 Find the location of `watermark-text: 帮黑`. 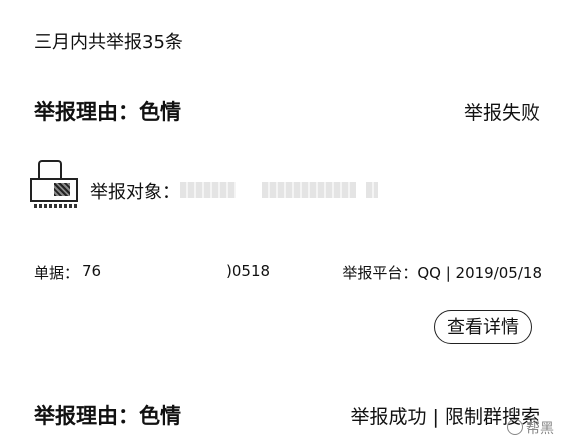

watermark-text: 帮黑 is located at coordinates (540, 429).